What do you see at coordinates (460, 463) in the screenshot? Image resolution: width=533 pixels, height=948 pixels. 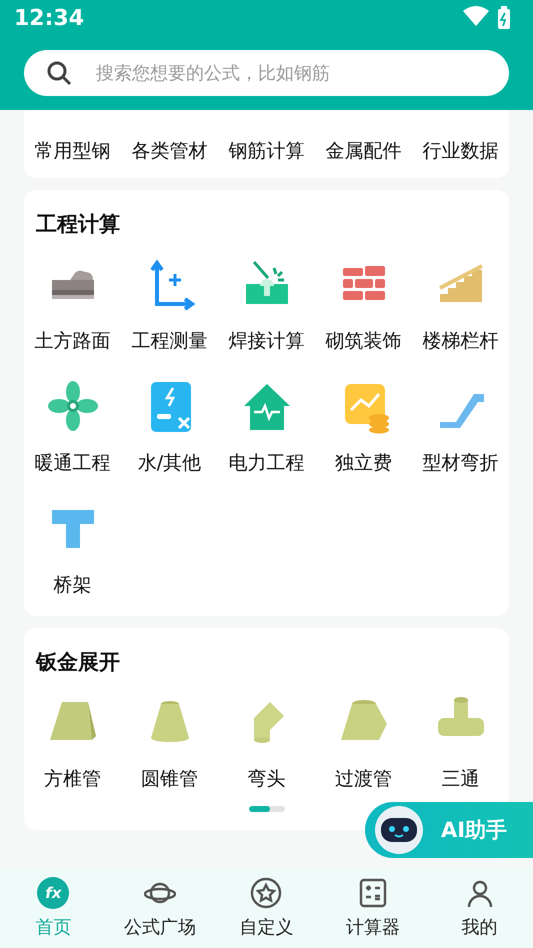 I see `category-item: 型材弯折` at bounding box center [460, 463].